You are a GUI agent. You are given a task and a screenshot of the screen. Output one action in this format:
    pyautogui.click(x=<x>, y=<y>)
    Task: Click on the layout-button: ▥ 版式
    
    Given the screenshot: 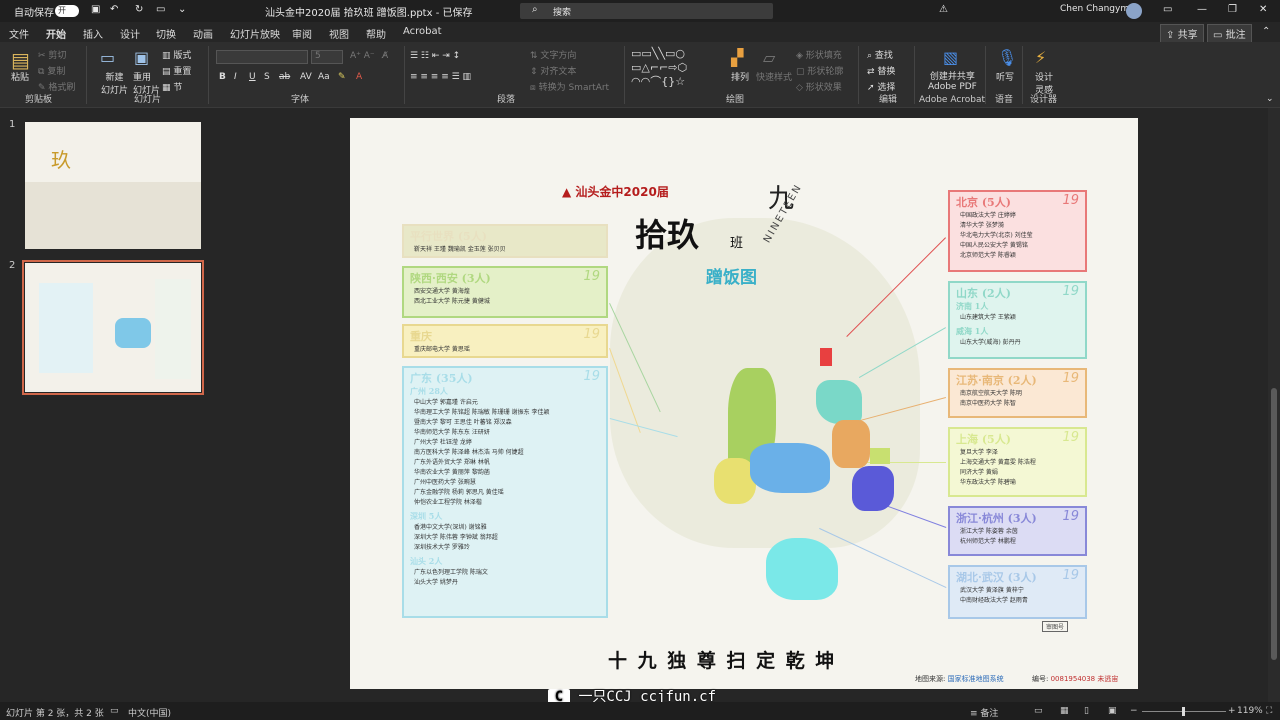 What is the action you would take?
    pyautogui.click(x=176, y=54)
    